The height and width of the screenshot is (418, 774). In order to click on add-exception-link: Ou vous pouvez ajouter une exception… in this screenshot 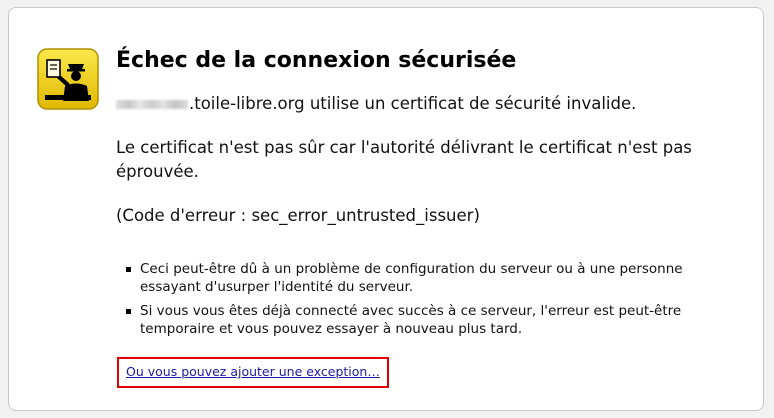, I will do `click(253, 371)`.